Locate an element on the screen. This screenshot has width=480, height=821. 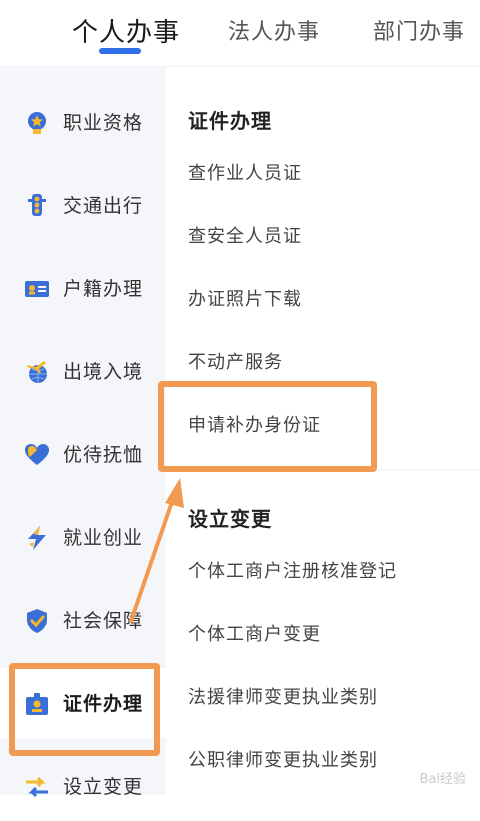
sidebar-item-label: 社会保障 is located at coordinates (103, 621).